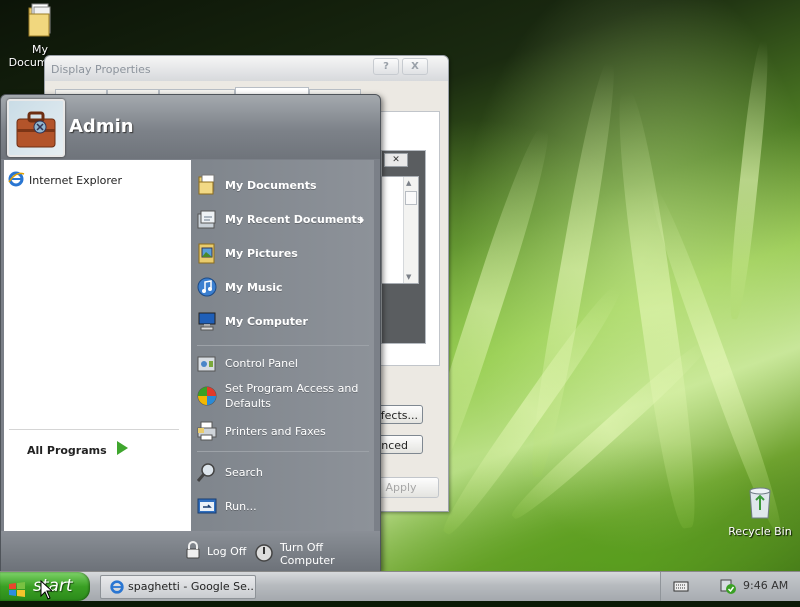  Describe the element at coordinates (193, 551) in the screenshot. I see `lock-icon` at that location.